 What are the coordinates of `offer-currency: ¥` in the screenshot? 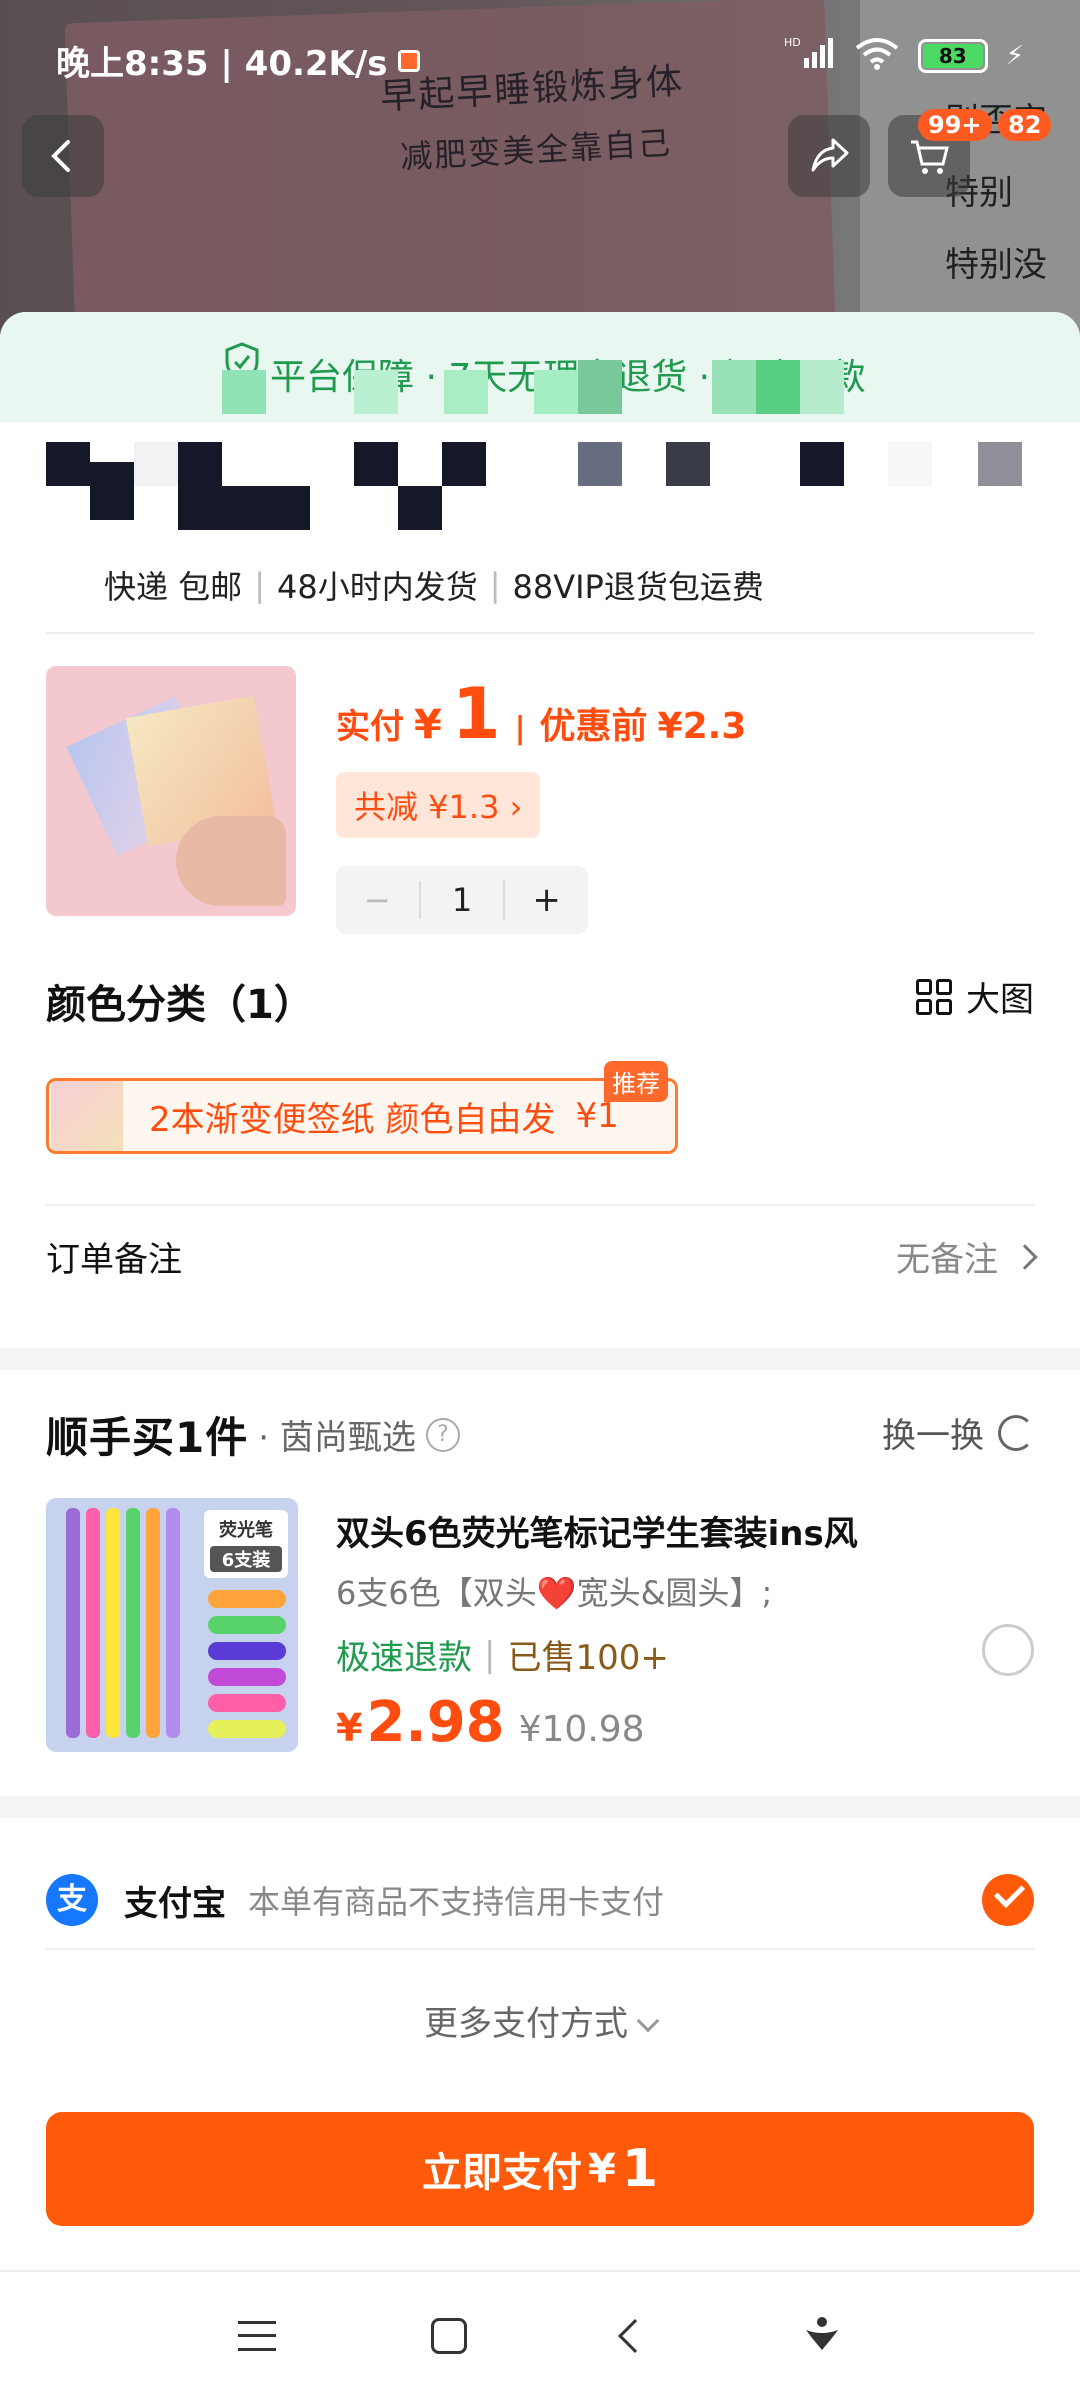 It's located at (349, 1728).